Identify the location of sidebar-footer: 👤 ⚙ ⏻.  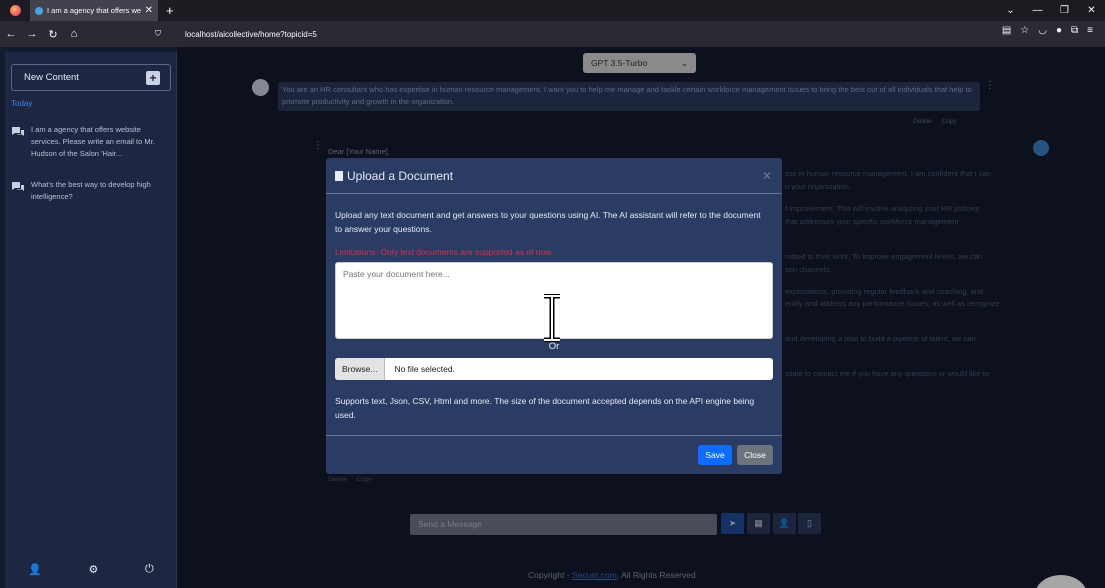
(91, 569).